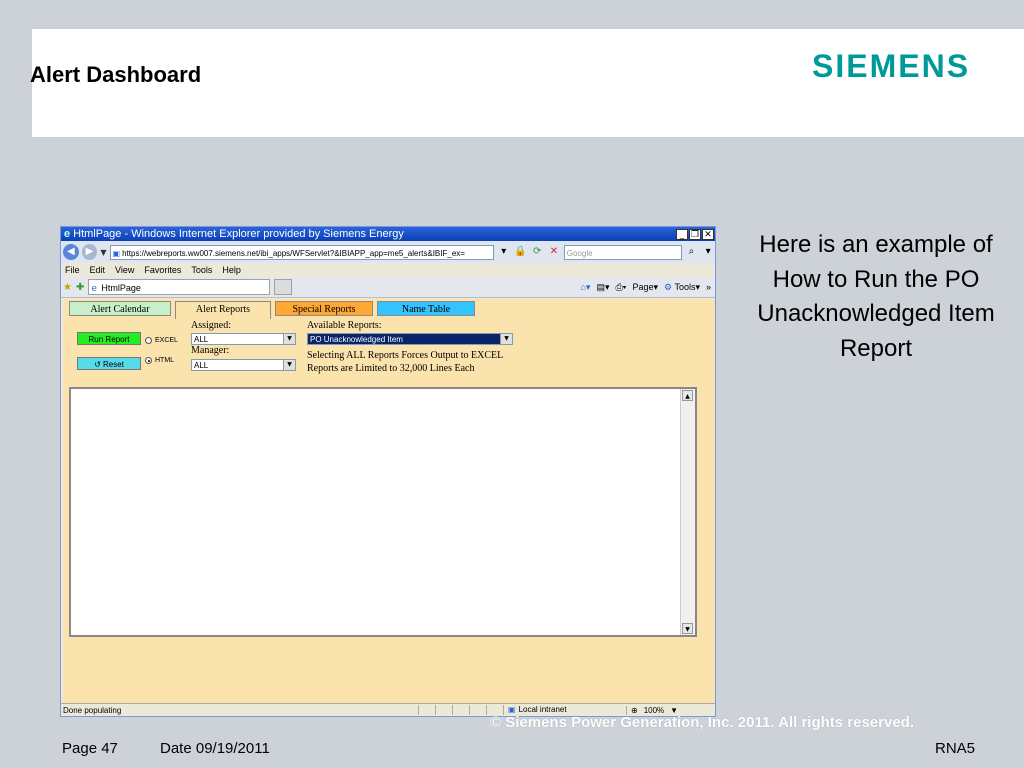 The image size is (1024, 768). I want to click on siemens-logo: SIEMENS, so click(891, 66).